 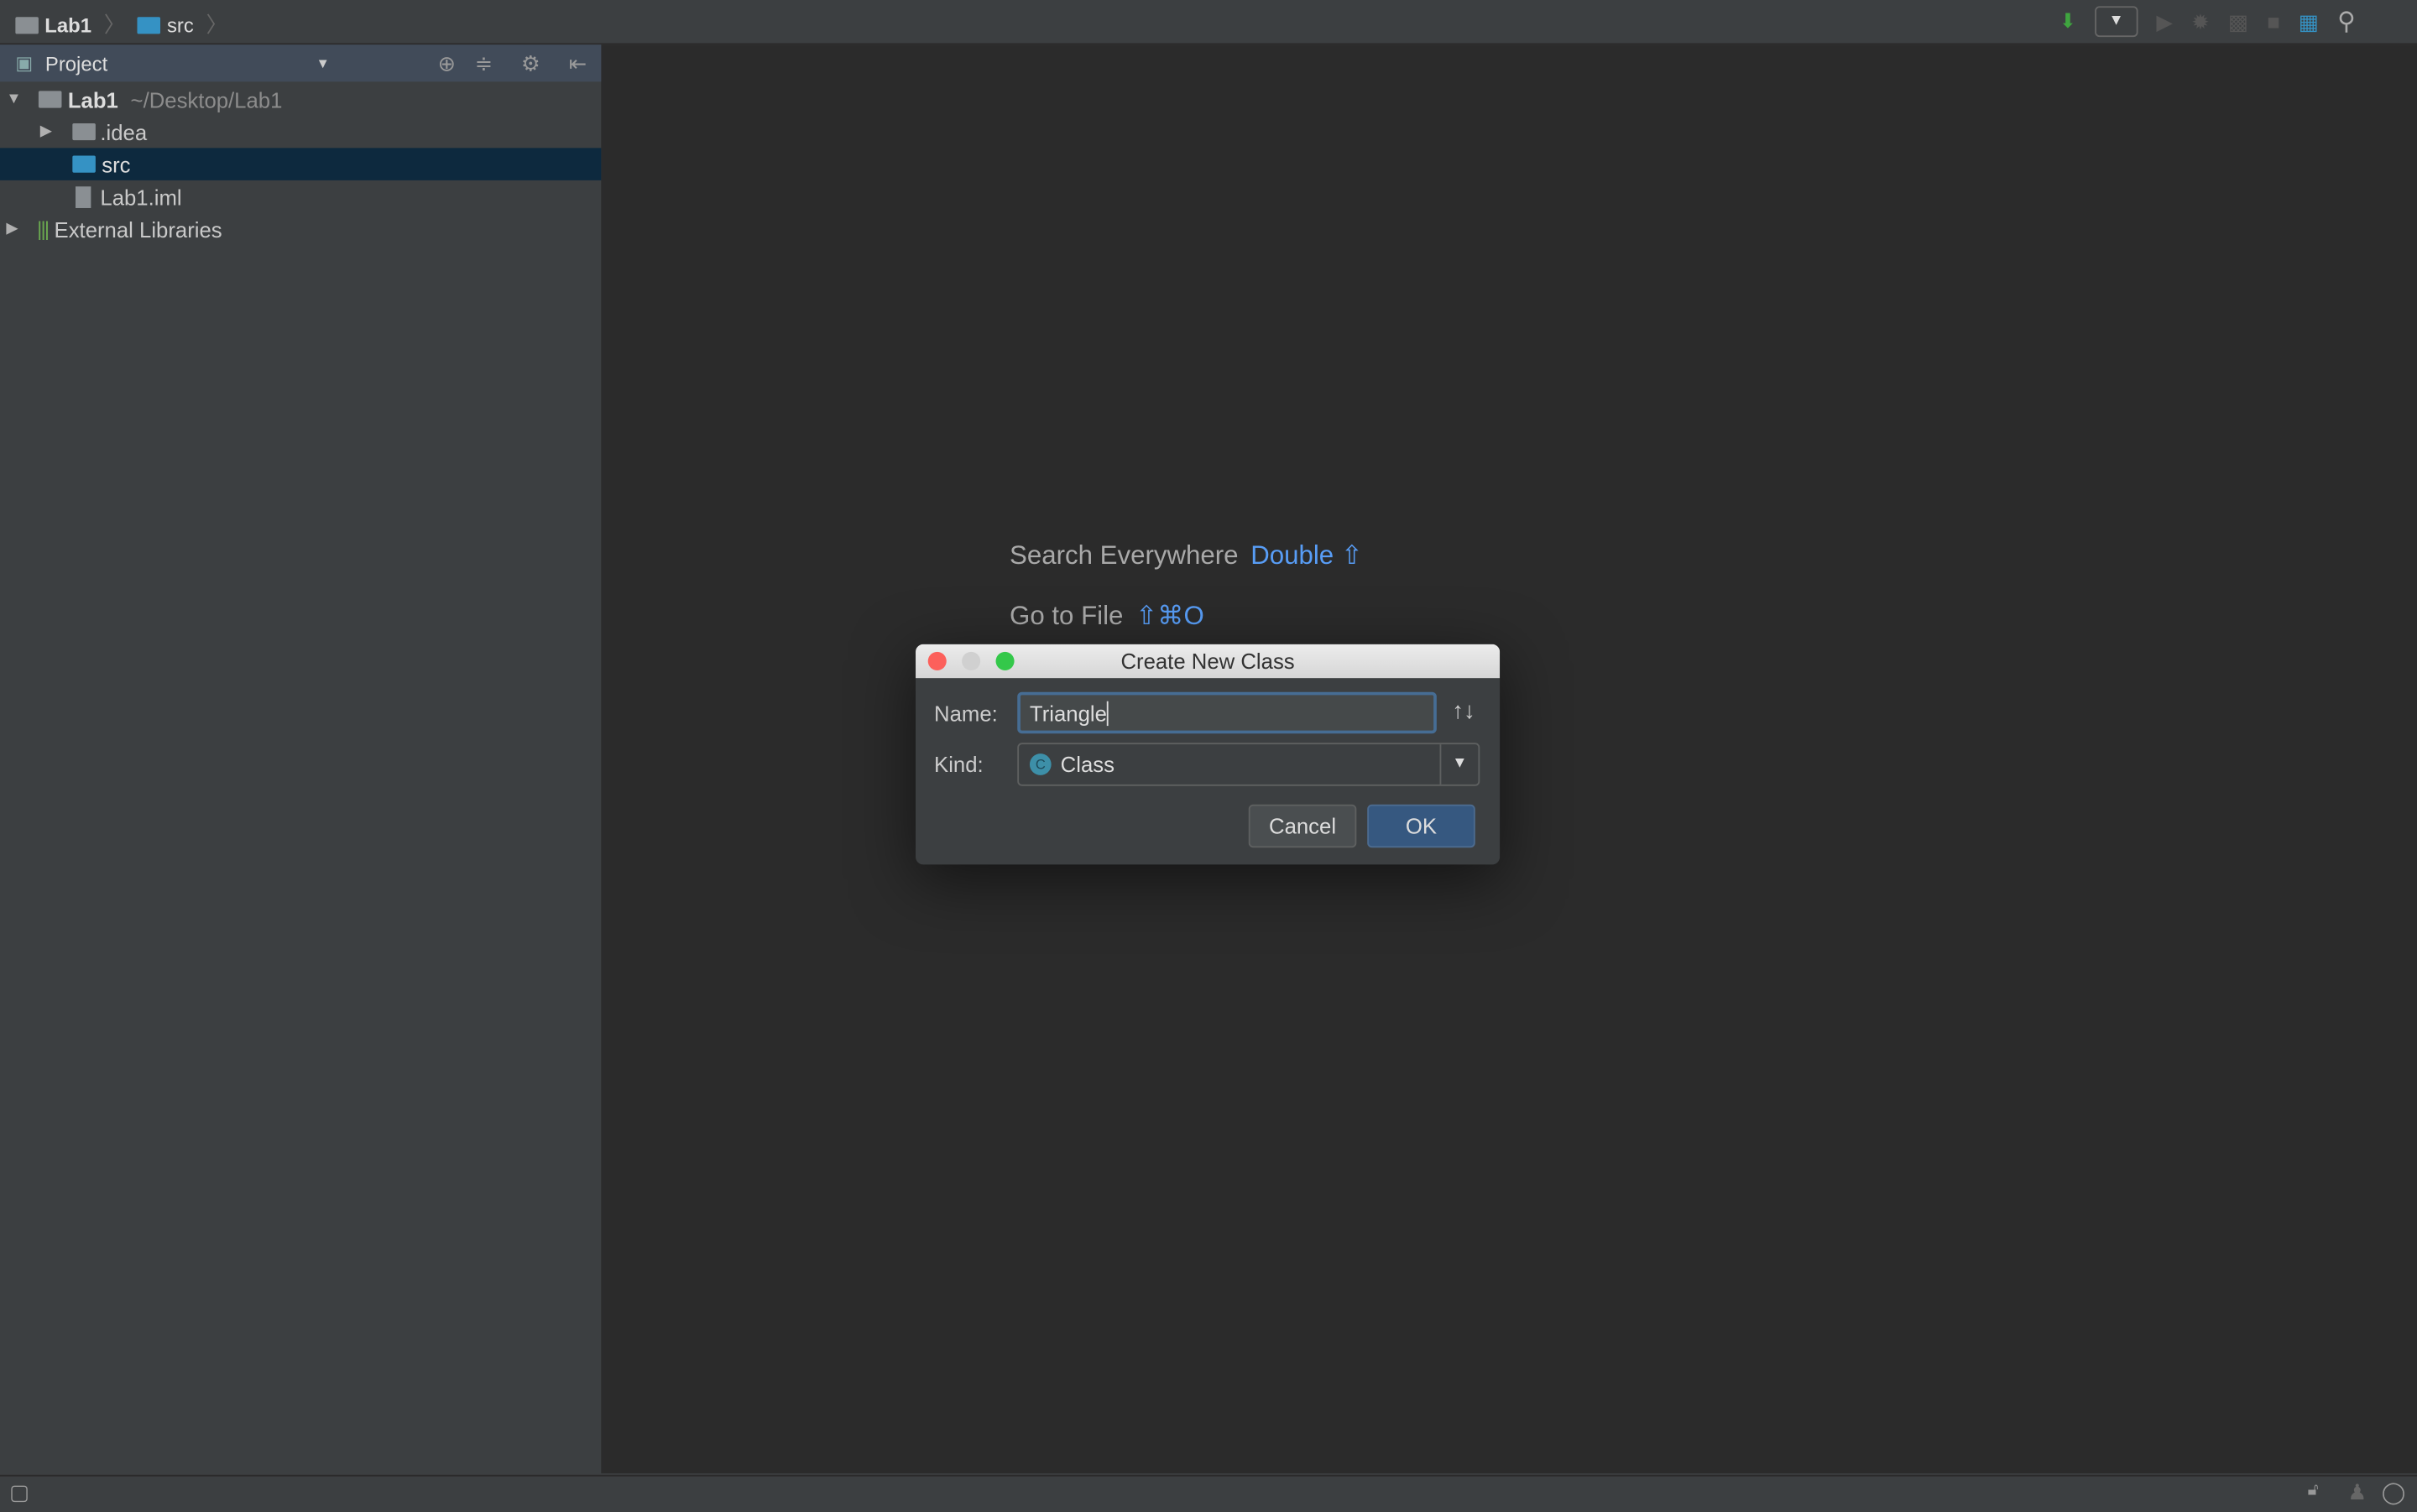 I want to click on module-folder-icon, so click(x=50, y=99).